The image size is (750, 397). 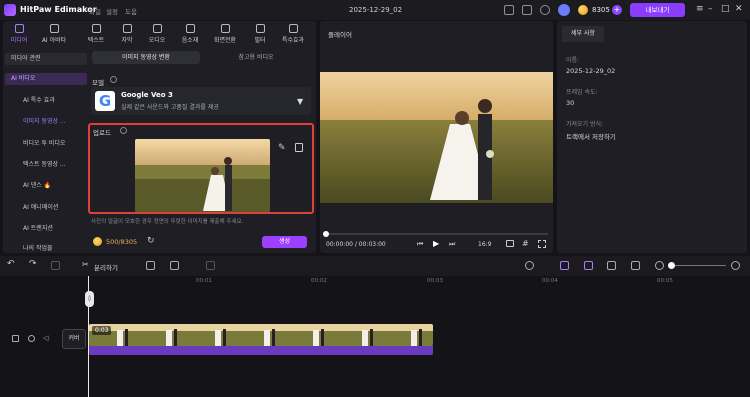 What do you see at coordinates (19, 28) in the screenshot?
I see `media-icon` at bounding box center [19, 28].